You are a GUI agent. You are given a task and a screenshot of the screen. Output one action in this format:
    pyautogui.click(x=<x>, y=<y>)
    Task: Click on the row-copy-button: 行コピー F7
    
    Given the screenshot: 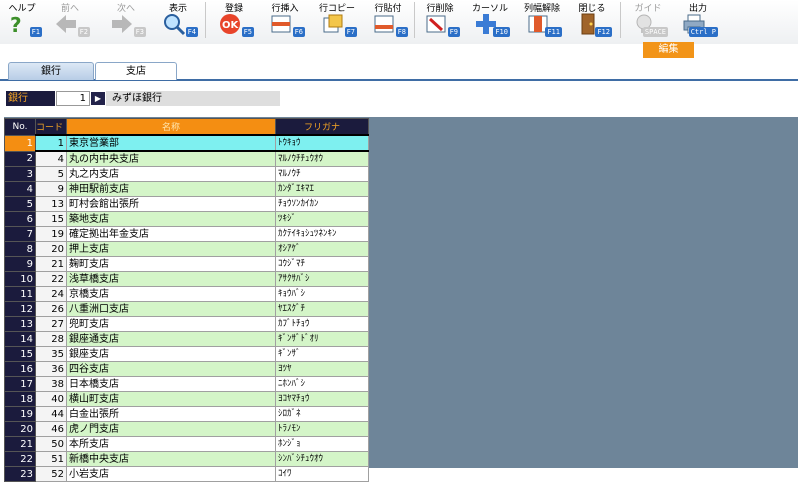 What is the action you would take?
    pyautogui.click(x=337, y=22)
    